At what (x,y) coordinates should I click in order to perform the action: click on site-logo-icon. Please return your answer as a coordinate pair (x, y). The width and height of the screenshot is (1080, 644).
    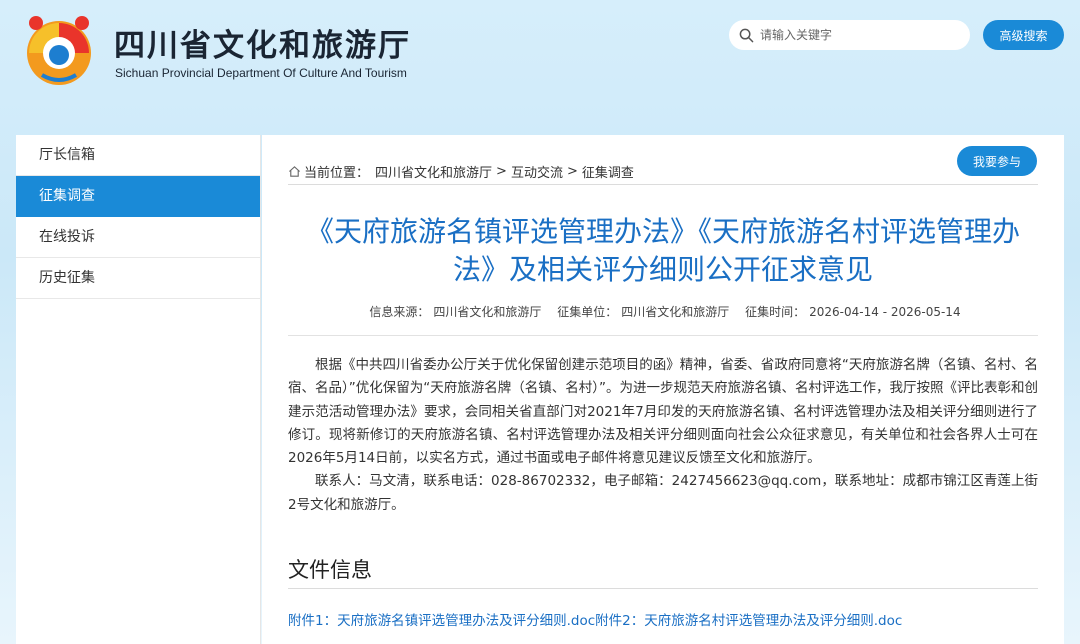
    Looking at the image, I should click on (59, 50).